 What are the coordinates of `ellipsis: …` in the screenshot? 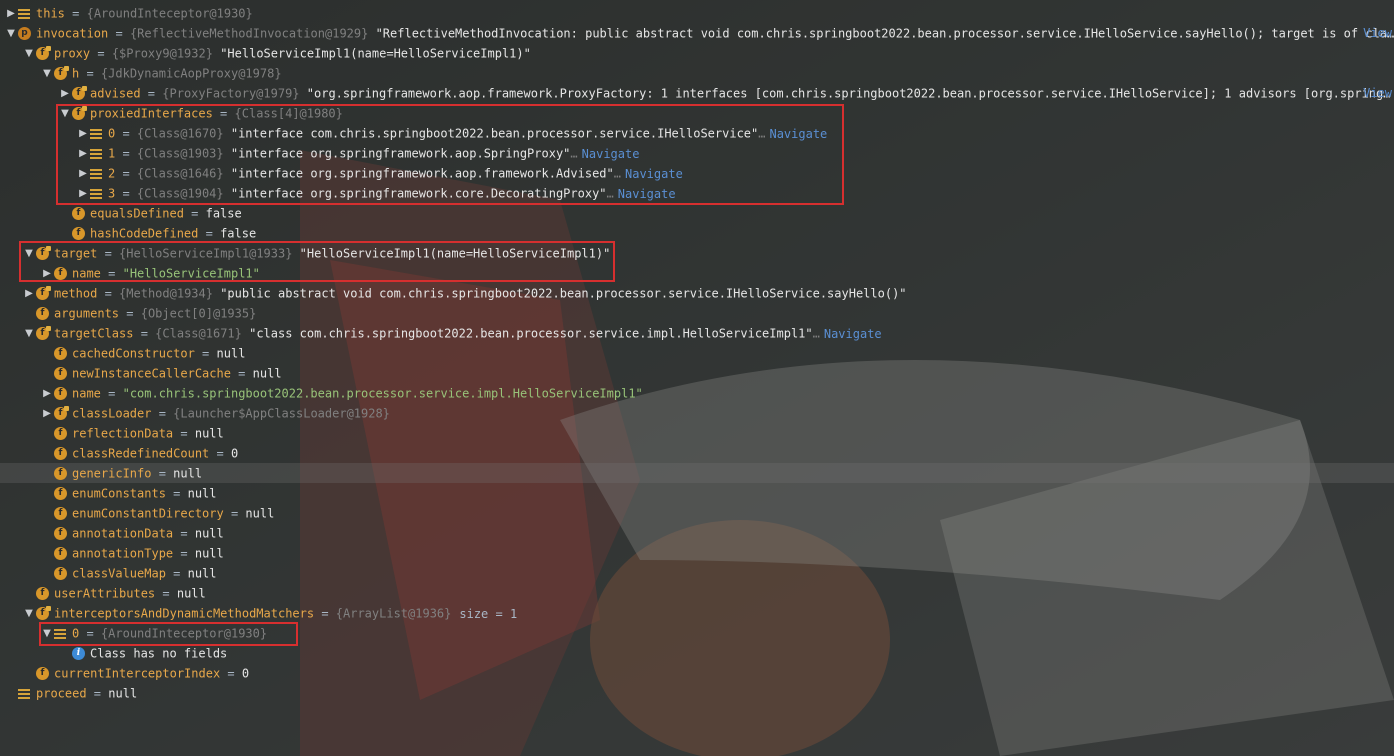 It's located at (816, 333).